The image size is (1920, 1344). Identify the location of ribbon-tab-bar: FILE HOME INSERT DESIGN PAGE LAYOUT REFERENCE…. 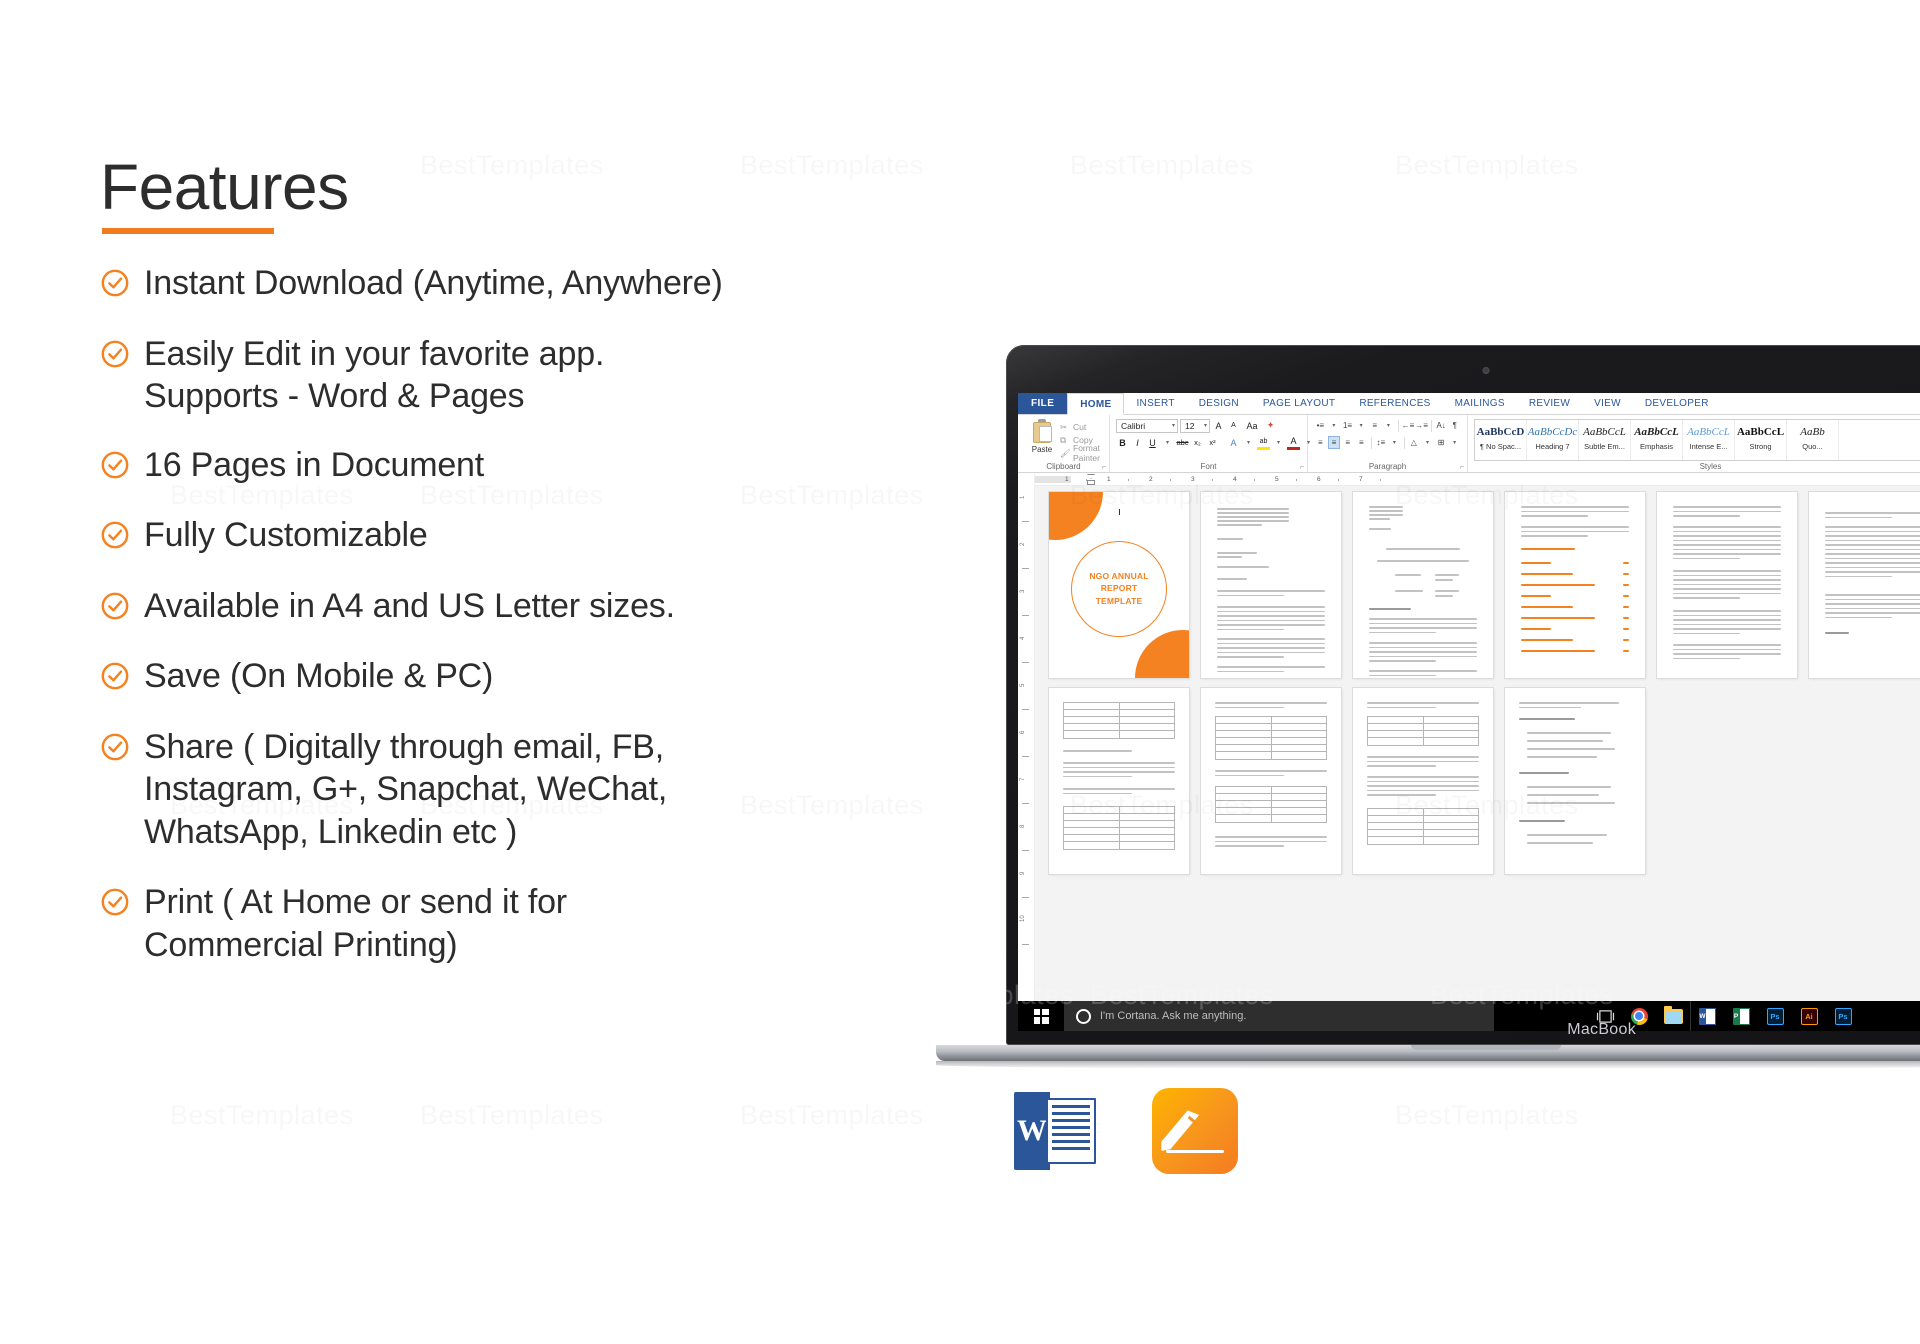
(1469, 404).